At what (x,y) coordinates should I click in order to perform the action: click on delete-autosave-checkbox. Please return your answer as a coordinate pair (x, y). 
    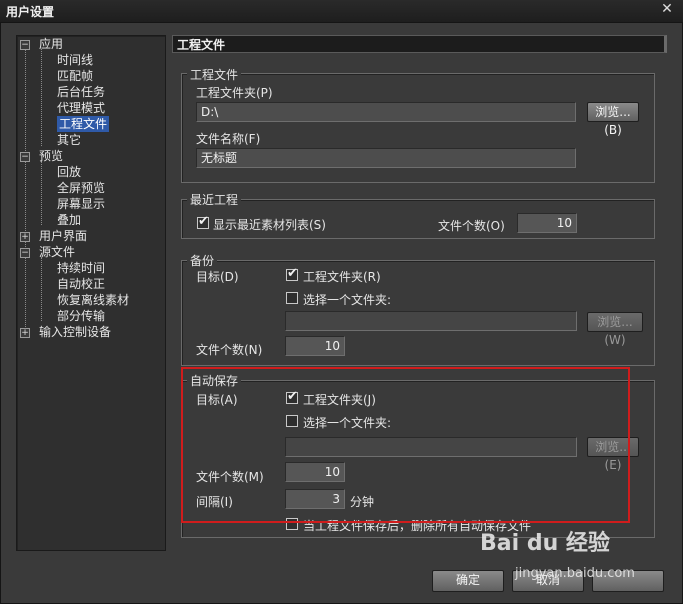
    Looking at the image, I should click on (292, 524).